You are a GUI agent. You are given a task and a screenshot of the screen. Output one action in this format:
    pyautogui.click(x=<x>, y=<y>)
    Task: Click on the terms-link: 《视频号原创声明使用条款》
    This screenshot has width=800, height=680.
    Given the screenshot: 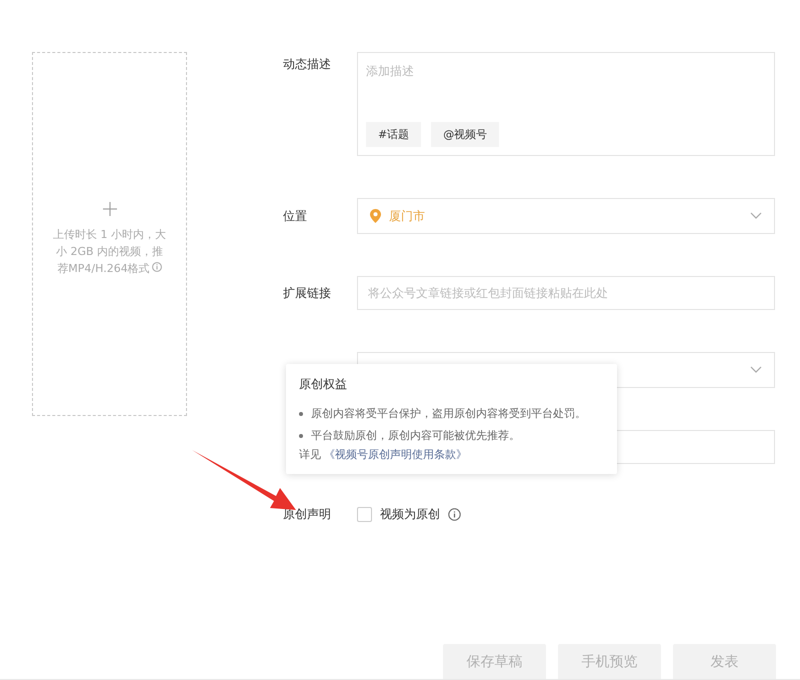 What is the action you would take?
    pyautogui.click(x=395, y=454)
    